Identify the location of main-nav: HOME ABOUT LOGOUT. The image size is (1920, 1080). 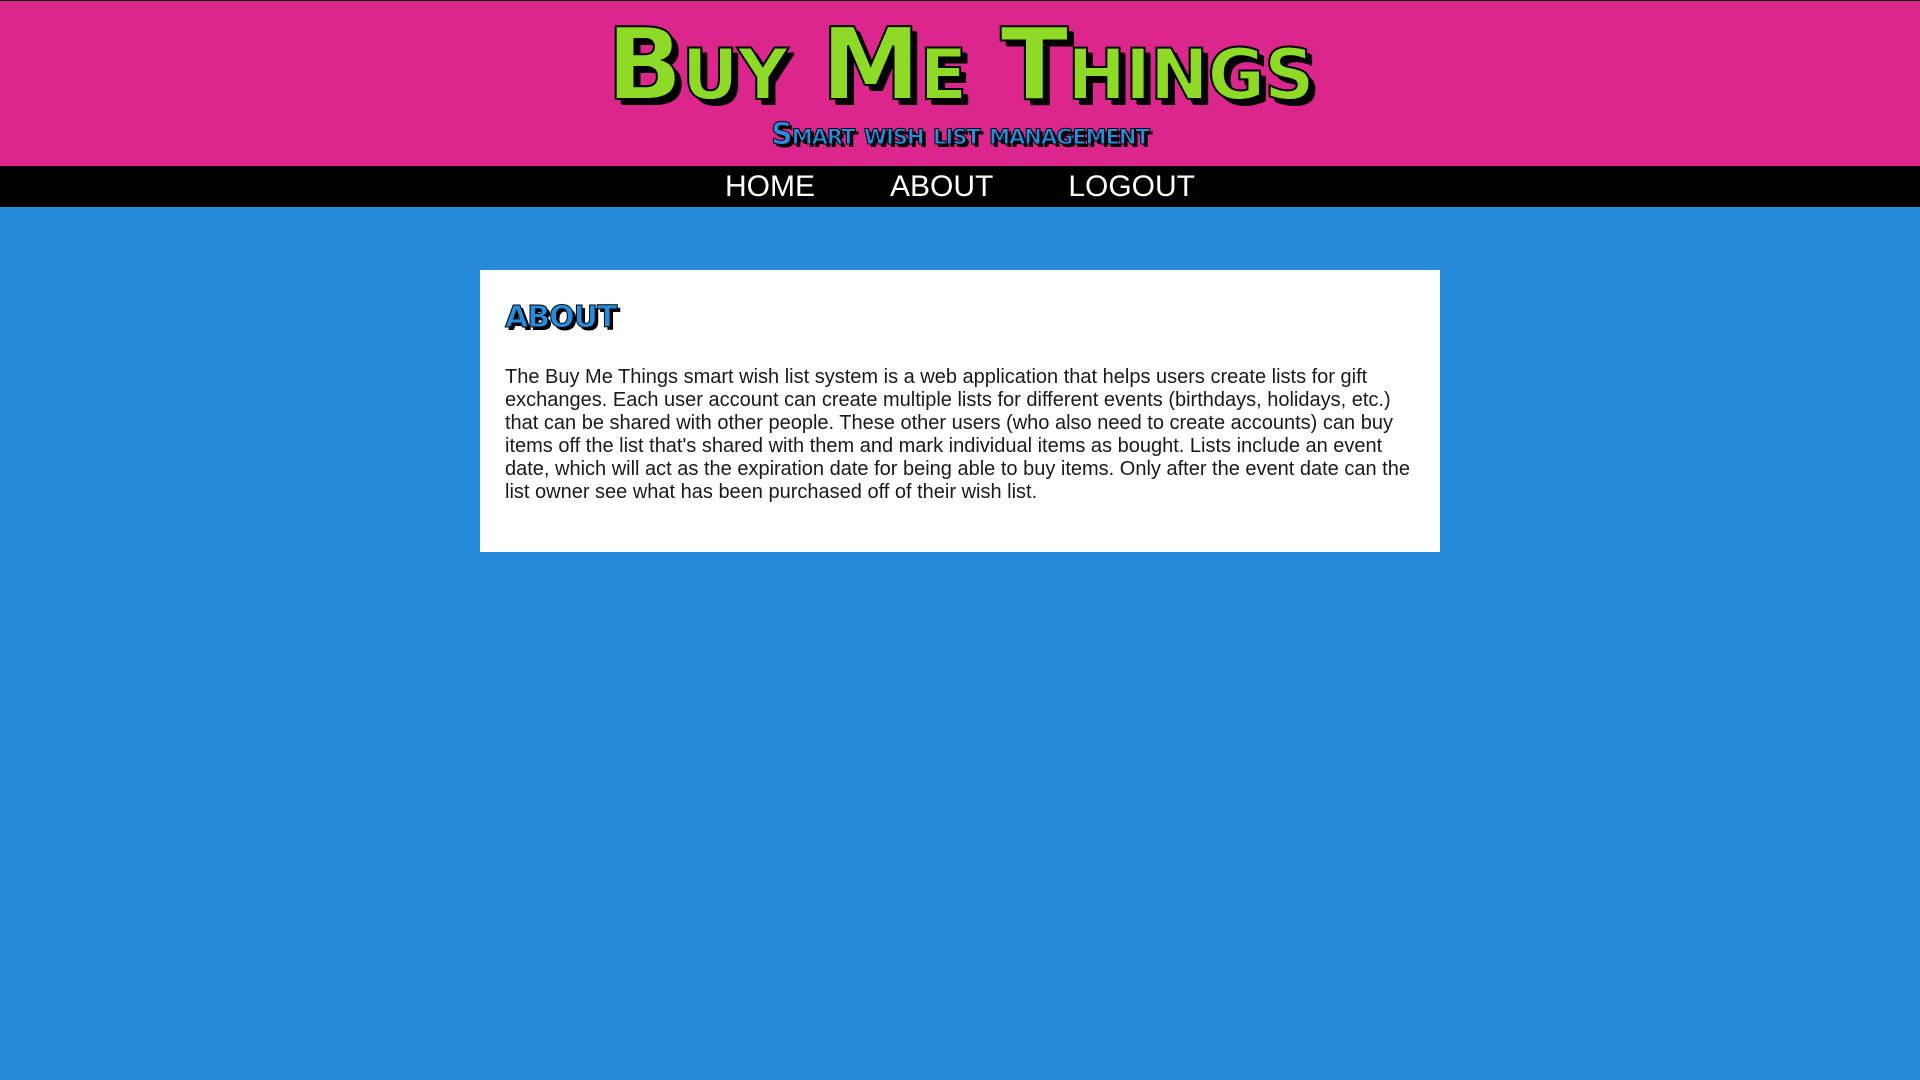
(960, 186).